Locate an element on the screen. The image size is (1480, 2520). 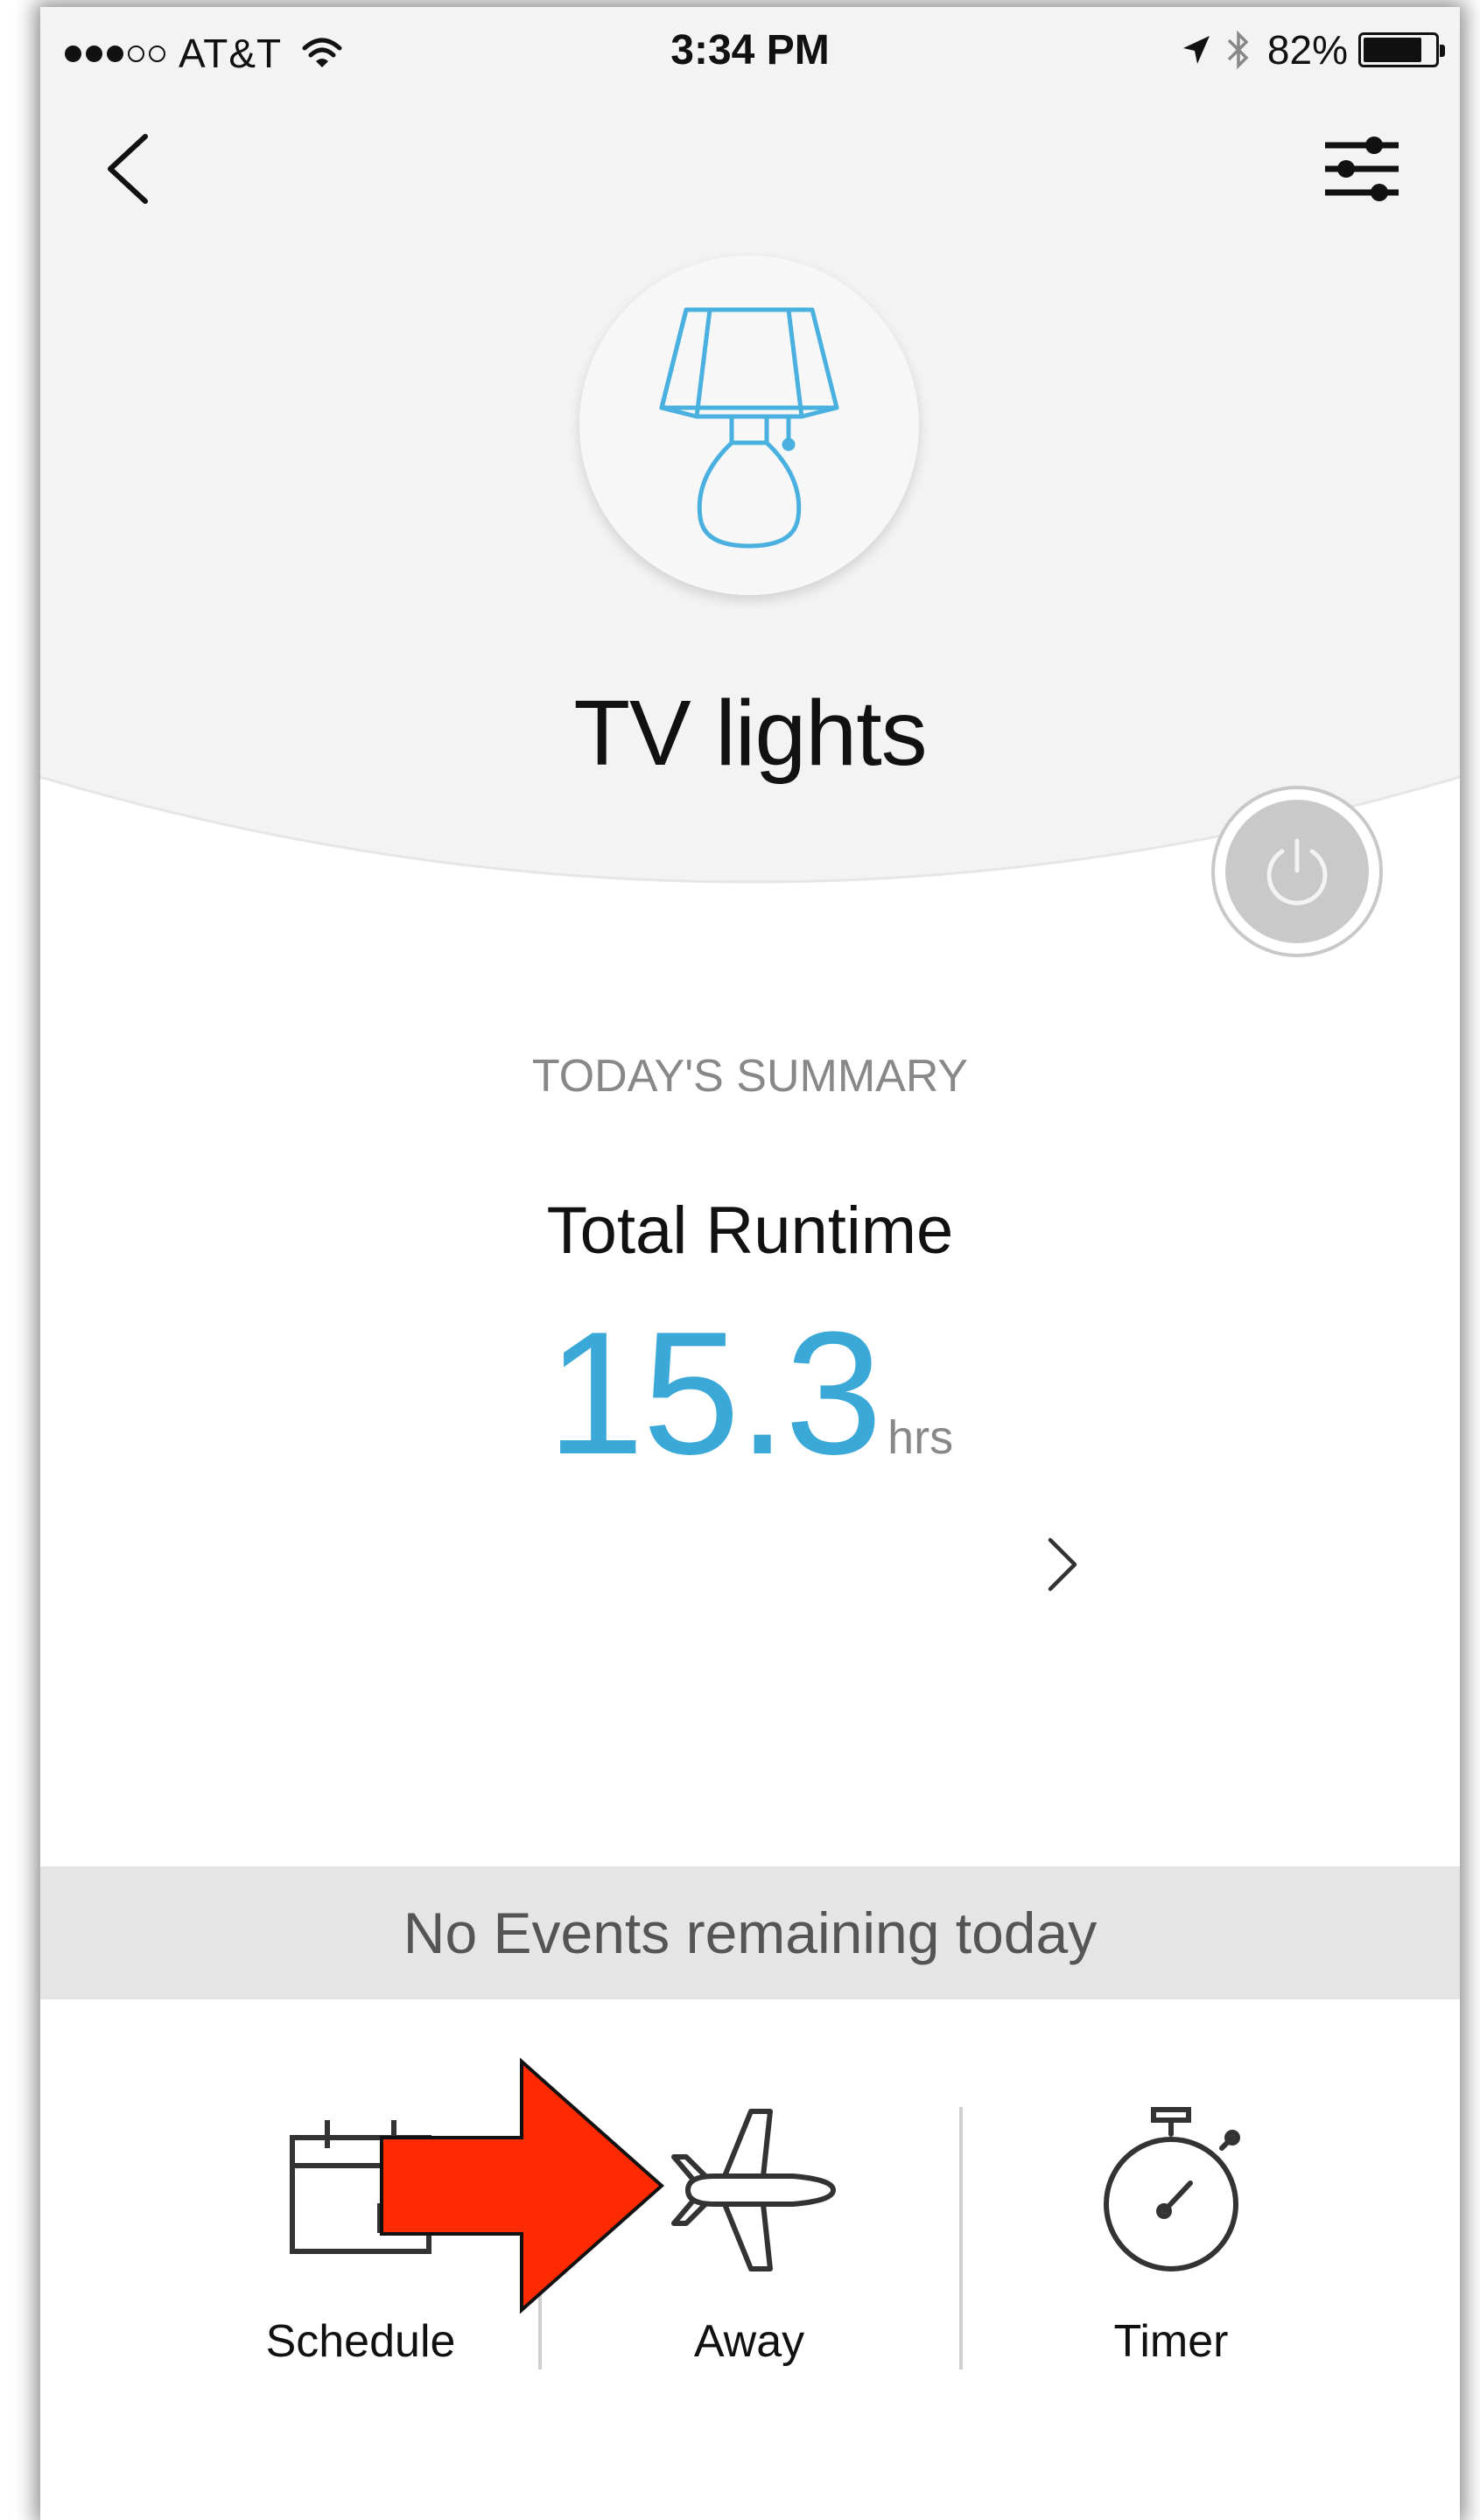
power-toggle-inner is located at coordinates (1297, 871).